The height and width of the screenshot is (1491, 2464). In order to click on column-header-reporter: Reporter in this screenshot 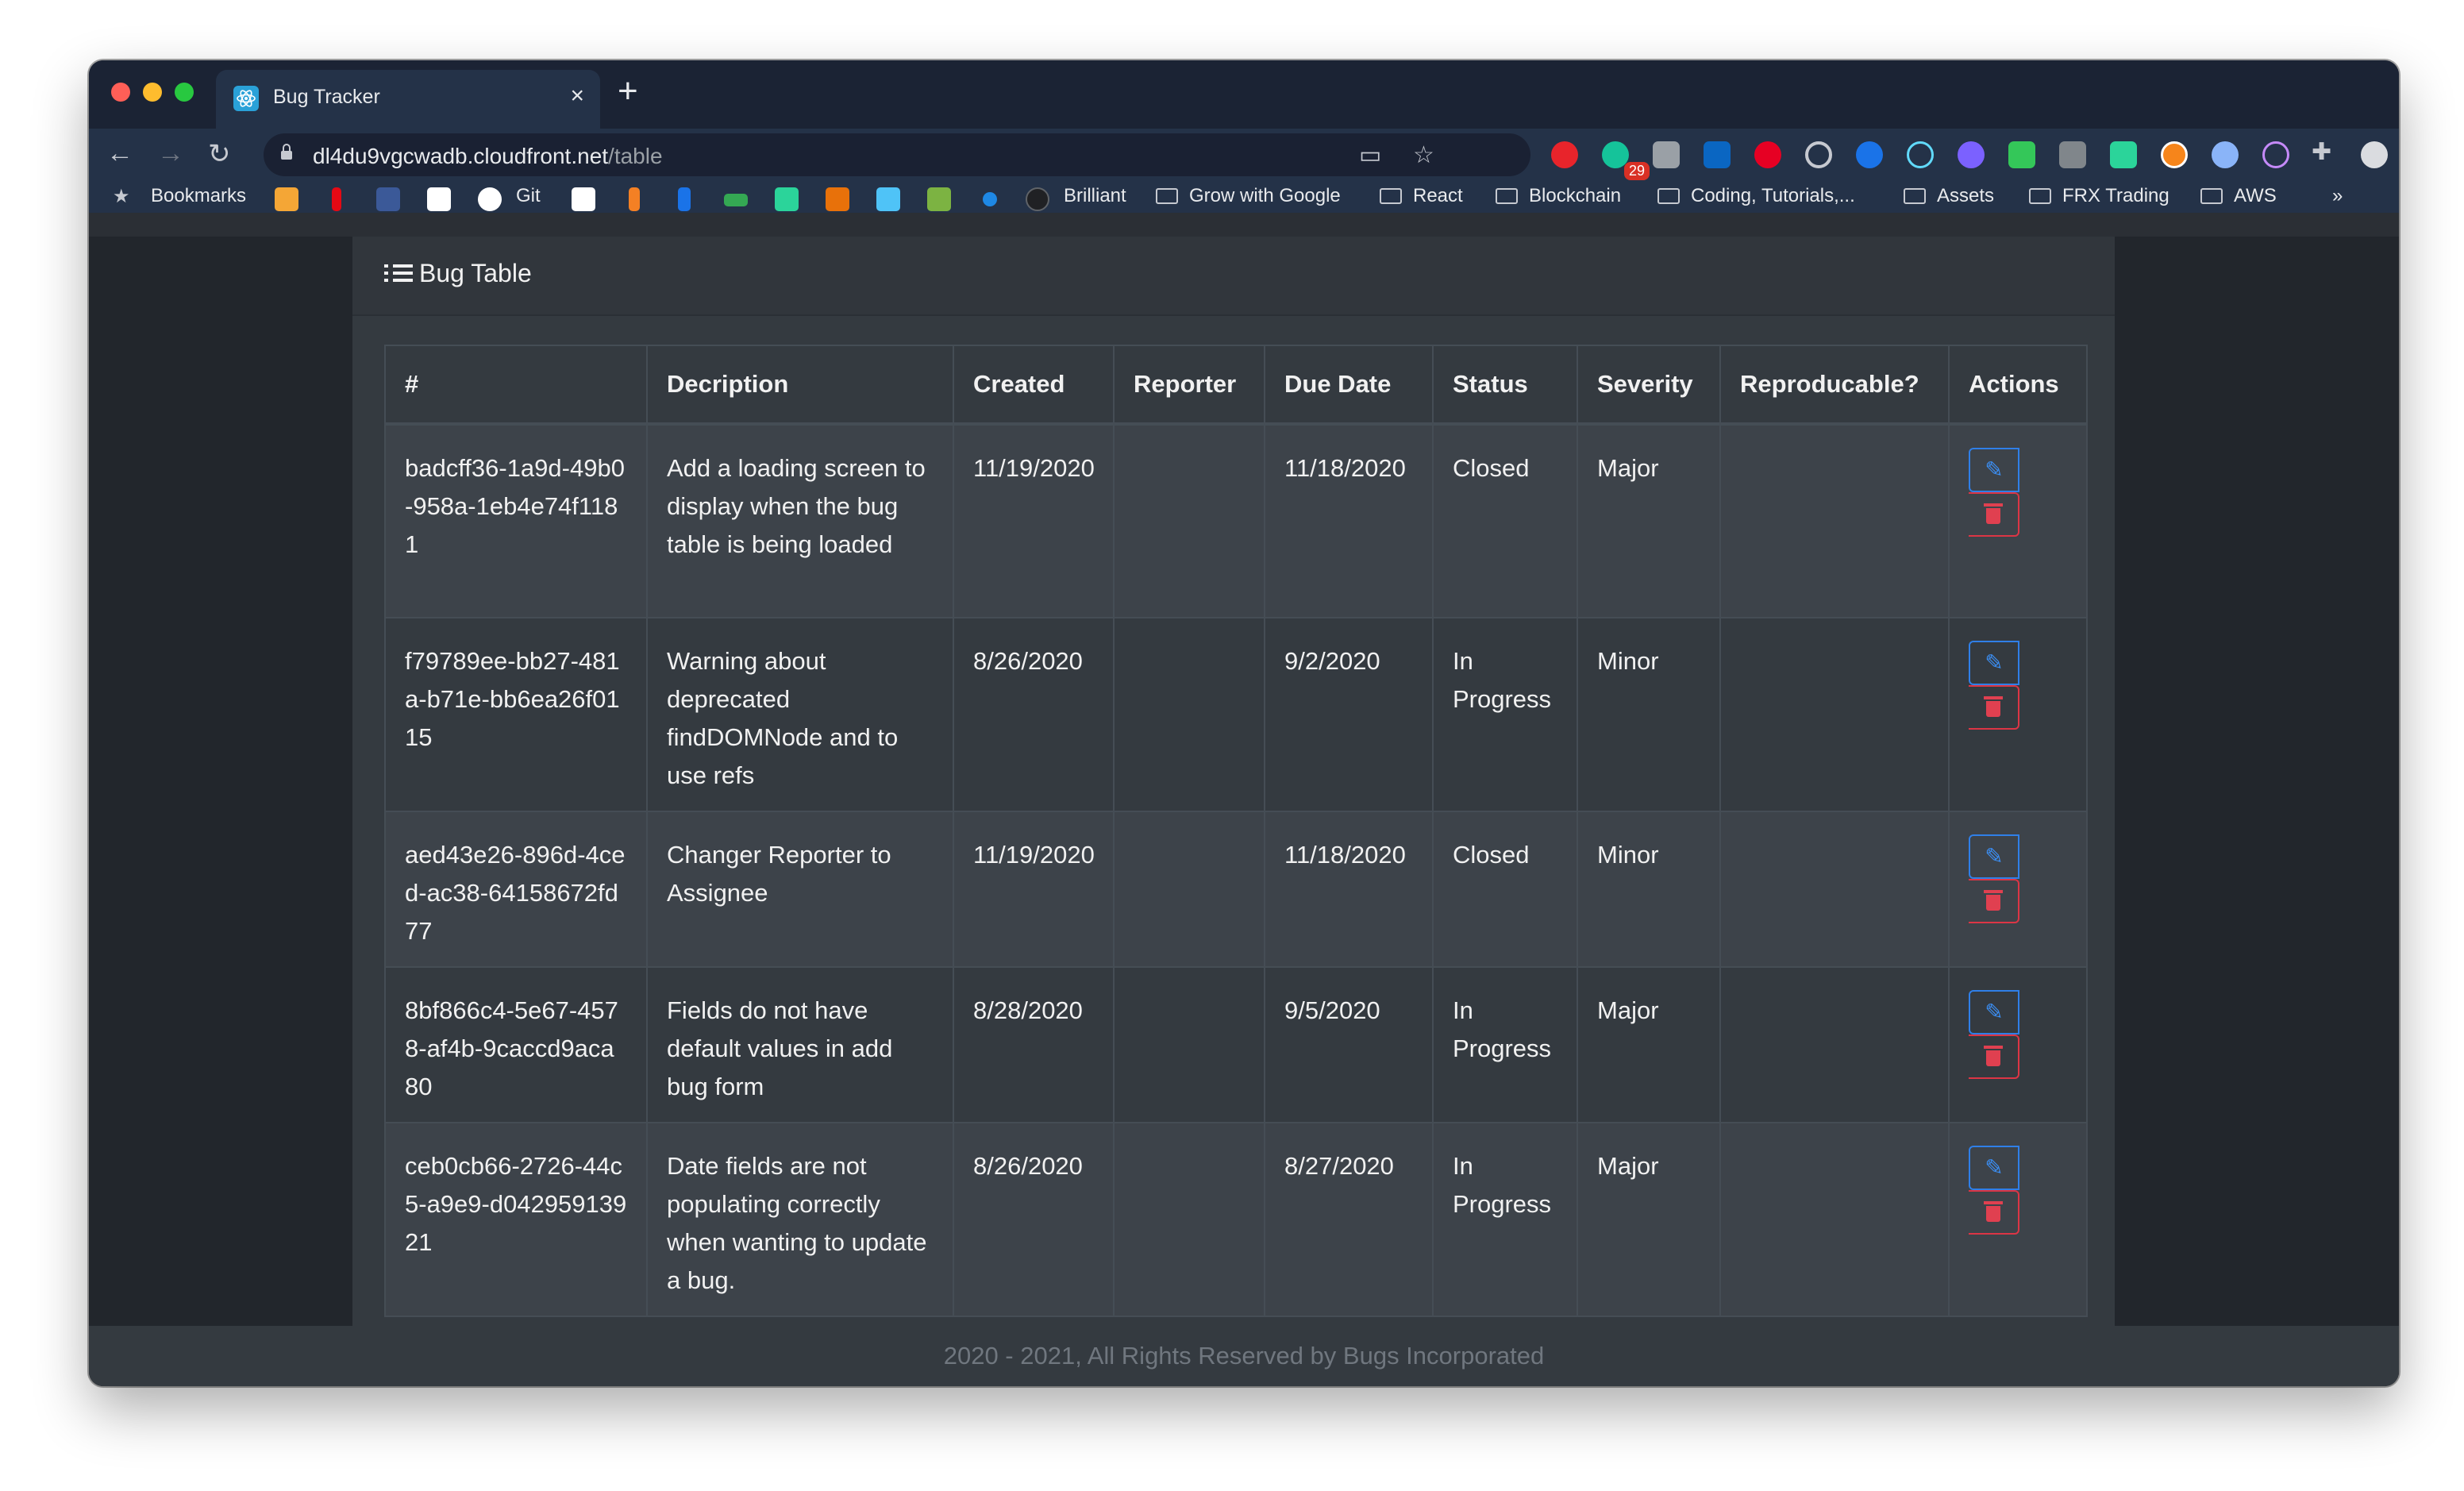, I will do `click(1189, 386)`.